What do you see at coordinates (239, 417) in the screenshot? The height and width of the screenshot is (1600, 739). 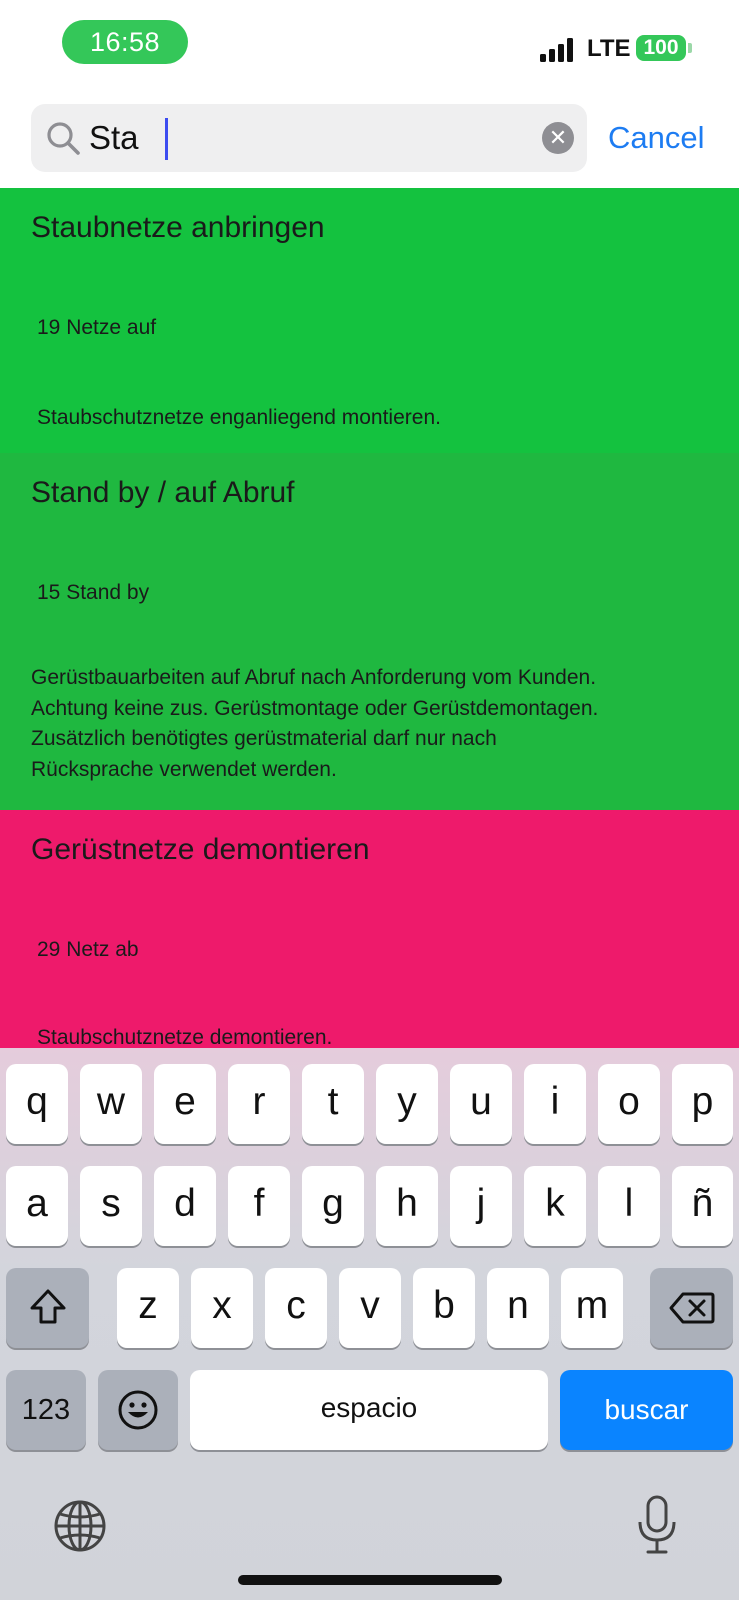 I see `result-description: Staubschutznetze enganliegend montieren.` at bounding box center [239, 417].